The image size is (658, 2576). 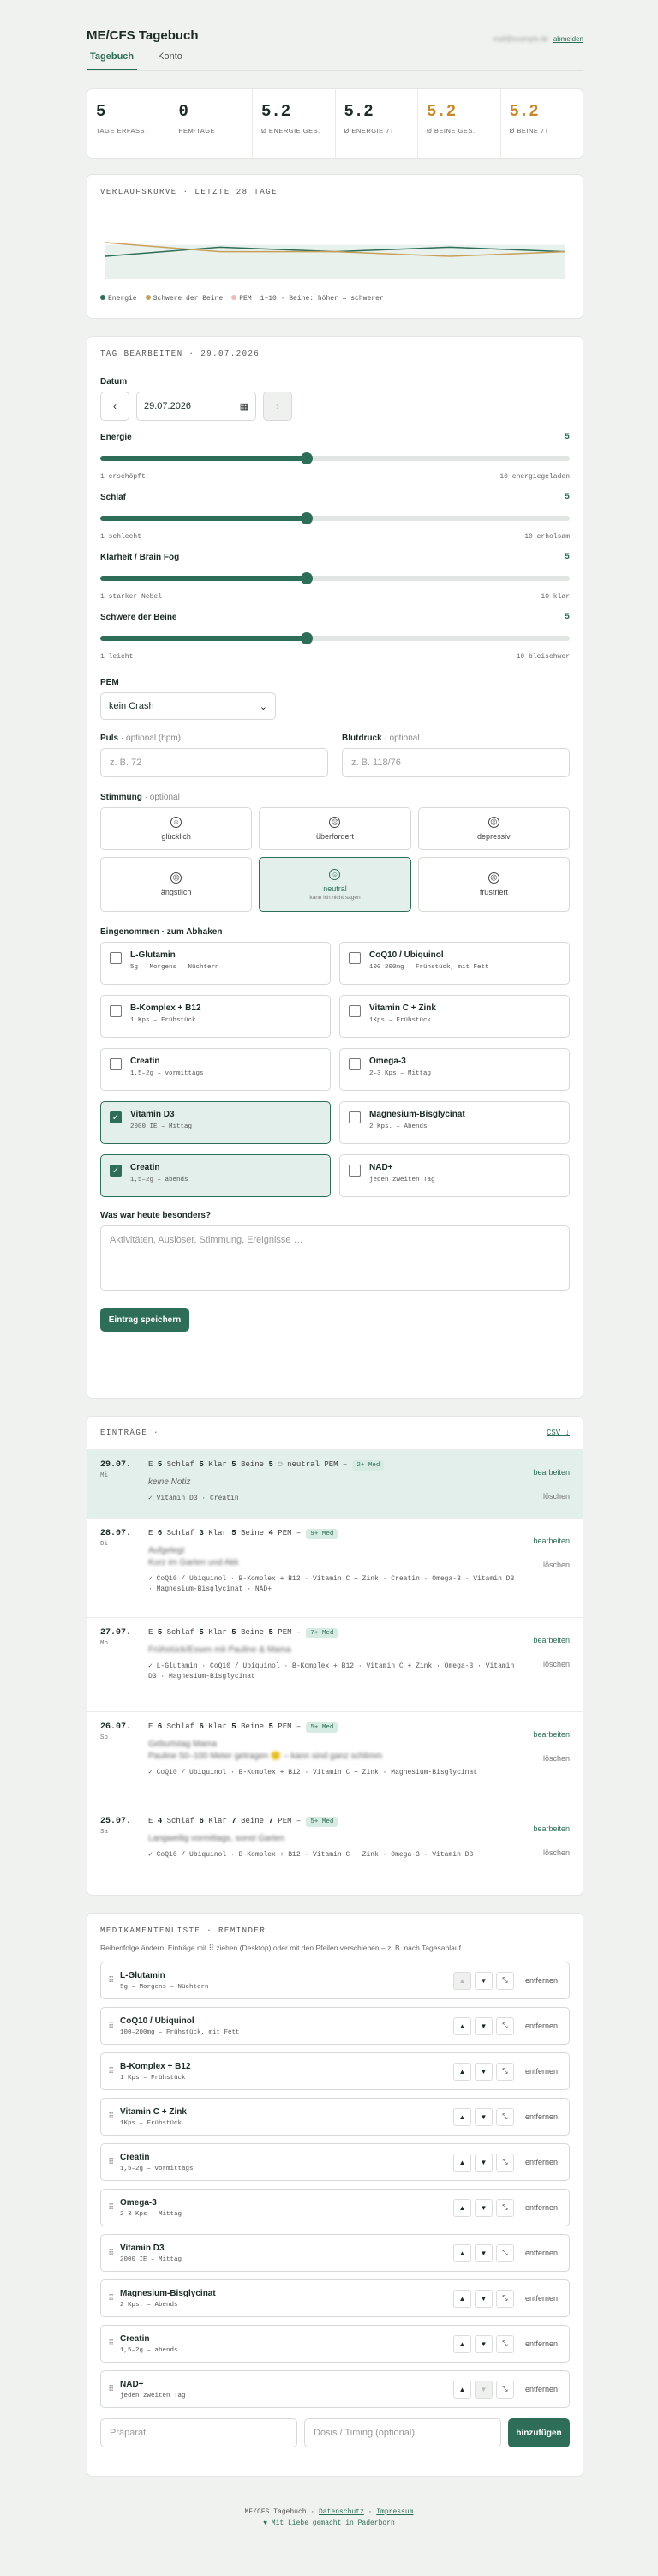 What do you see at coordinates (539, 2432) in the screenshot?
I see `add-med-button: hinzufügen` at bounding box center [539, 2432].